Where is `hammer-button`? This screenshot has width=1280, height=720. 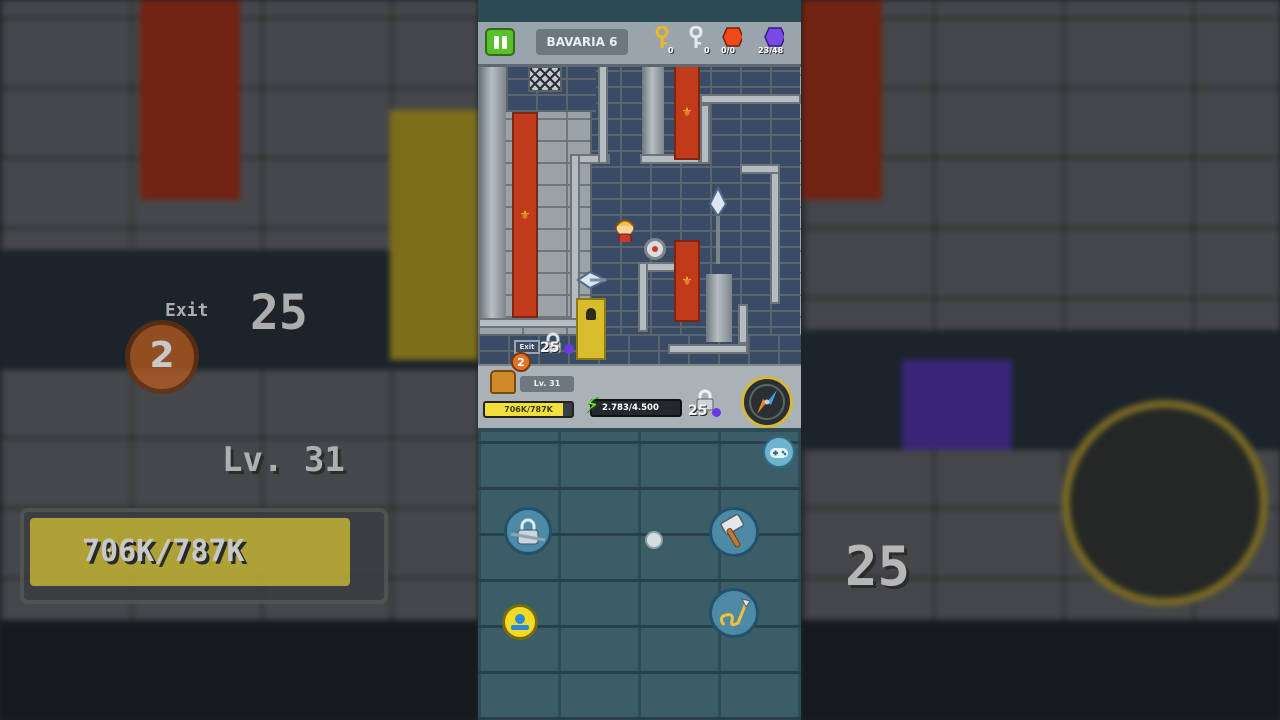
hammer-button is located at coordinates (734, 532).